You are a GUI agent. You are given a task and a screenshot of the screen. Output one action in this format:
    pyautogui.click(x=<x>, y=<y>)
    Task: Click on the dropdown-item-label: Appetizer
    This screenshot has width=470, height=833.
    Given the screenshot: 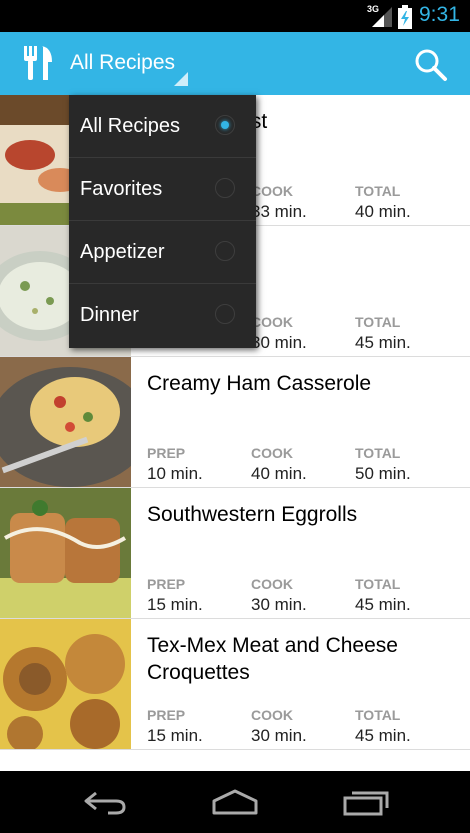 What is the action you would take?
    pyautogui.click(x=122, y=252)
    